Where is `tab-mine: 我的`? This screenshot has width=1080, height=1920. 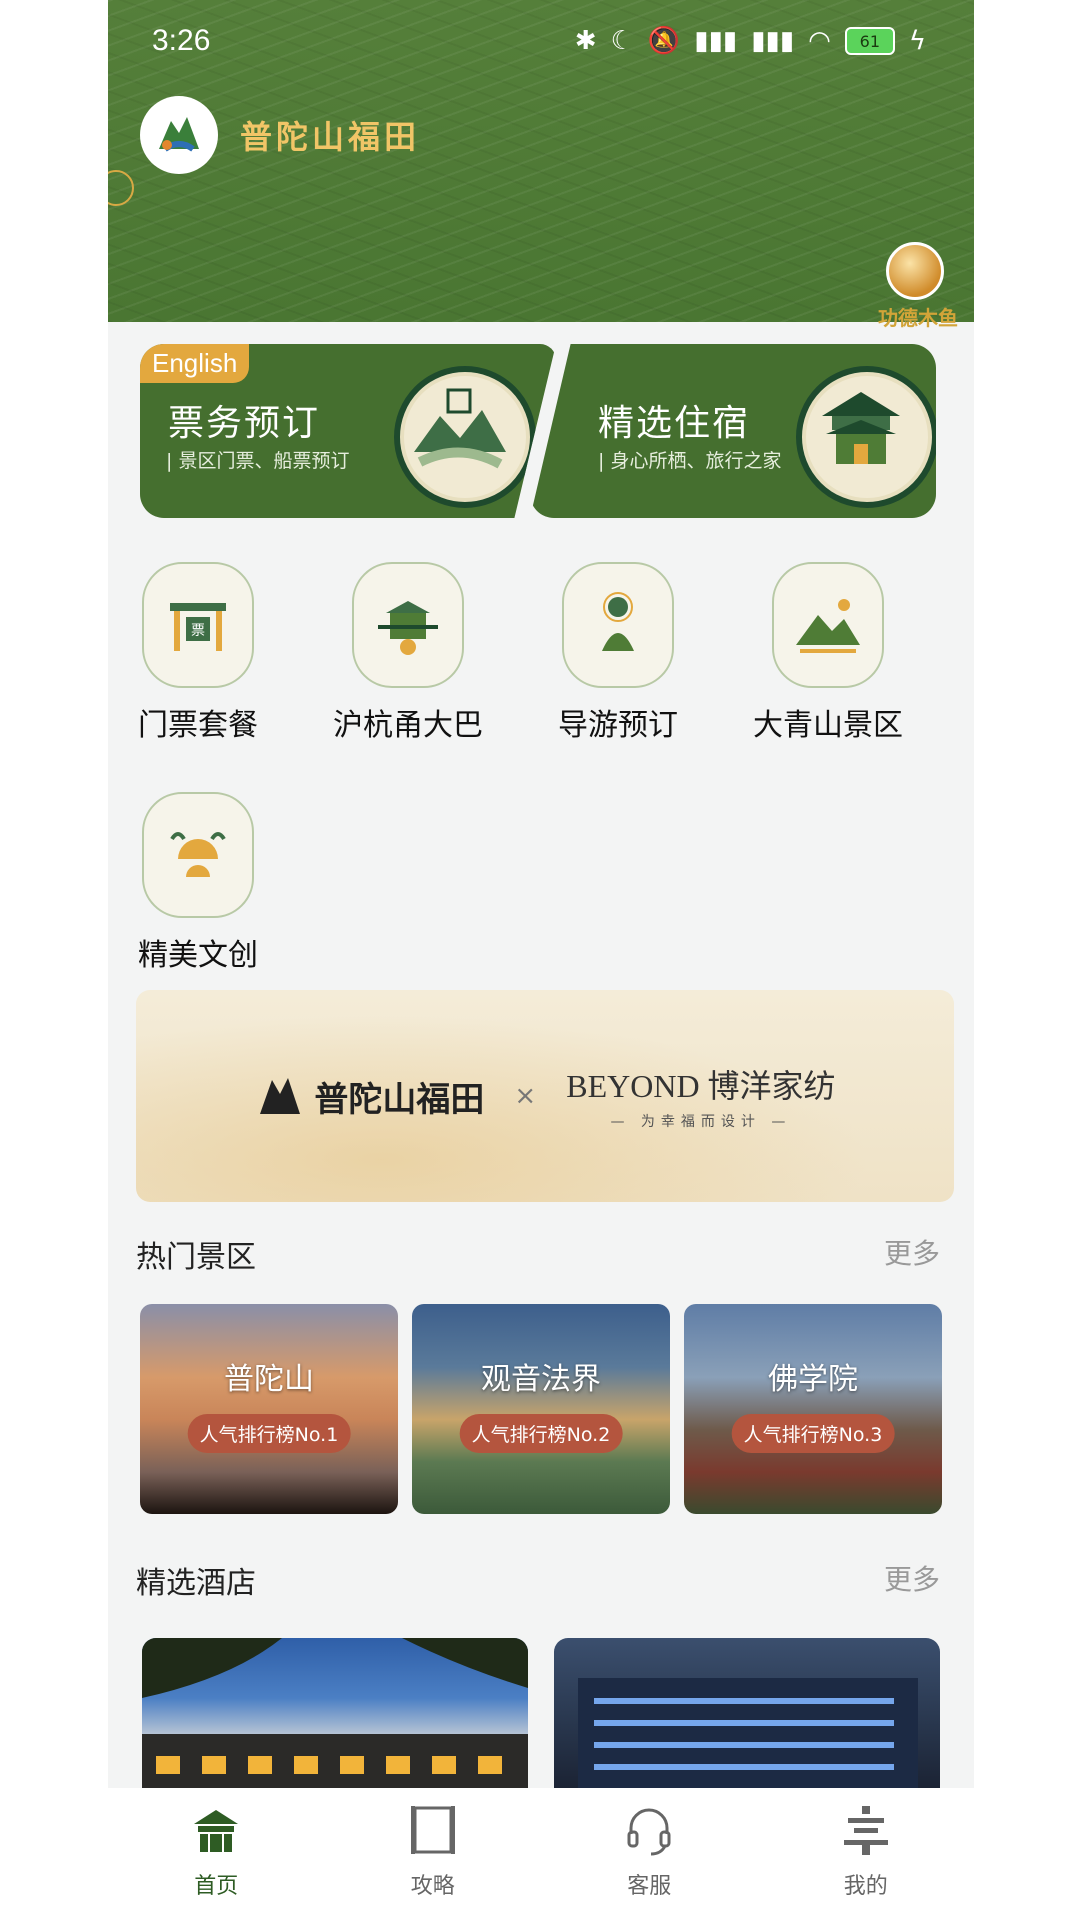
tab-mine: 我的 is located at coordinates (866, 1854).